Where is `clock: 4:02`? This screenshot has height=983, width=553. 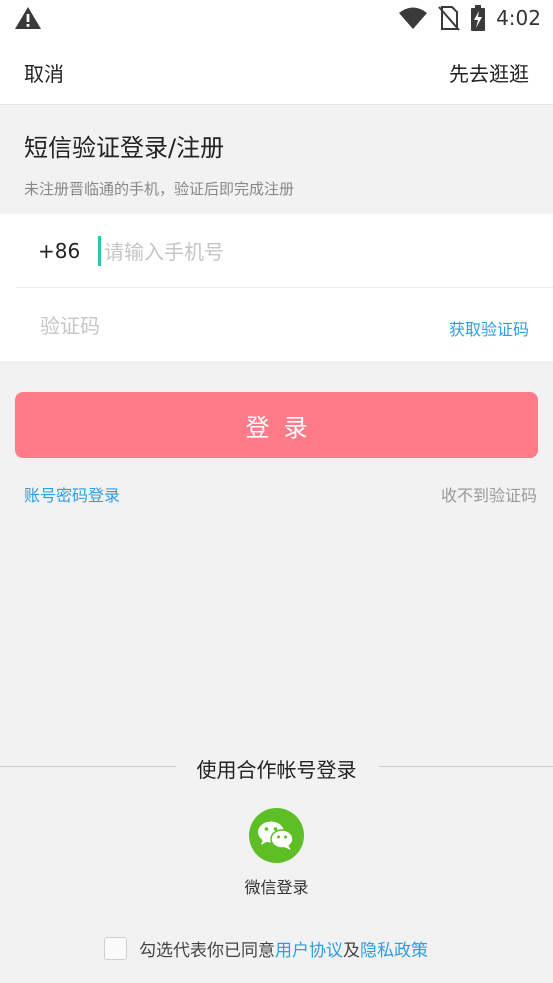
clock: 4:02 is located at coordinates (518, 18).